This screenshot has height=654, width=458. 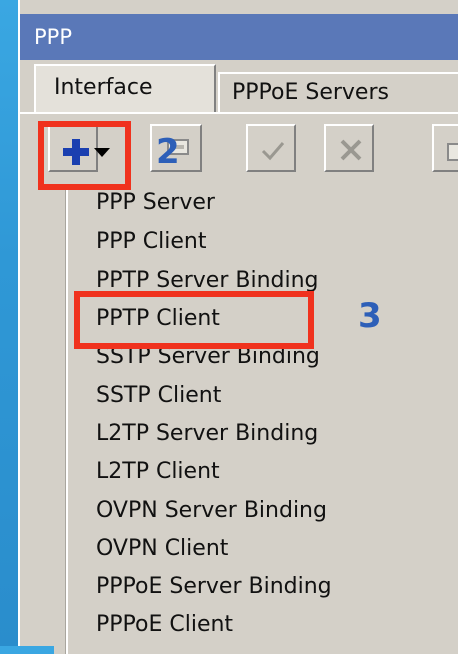 I want to click on step-number-3: 3, so click(x=370, y=316).